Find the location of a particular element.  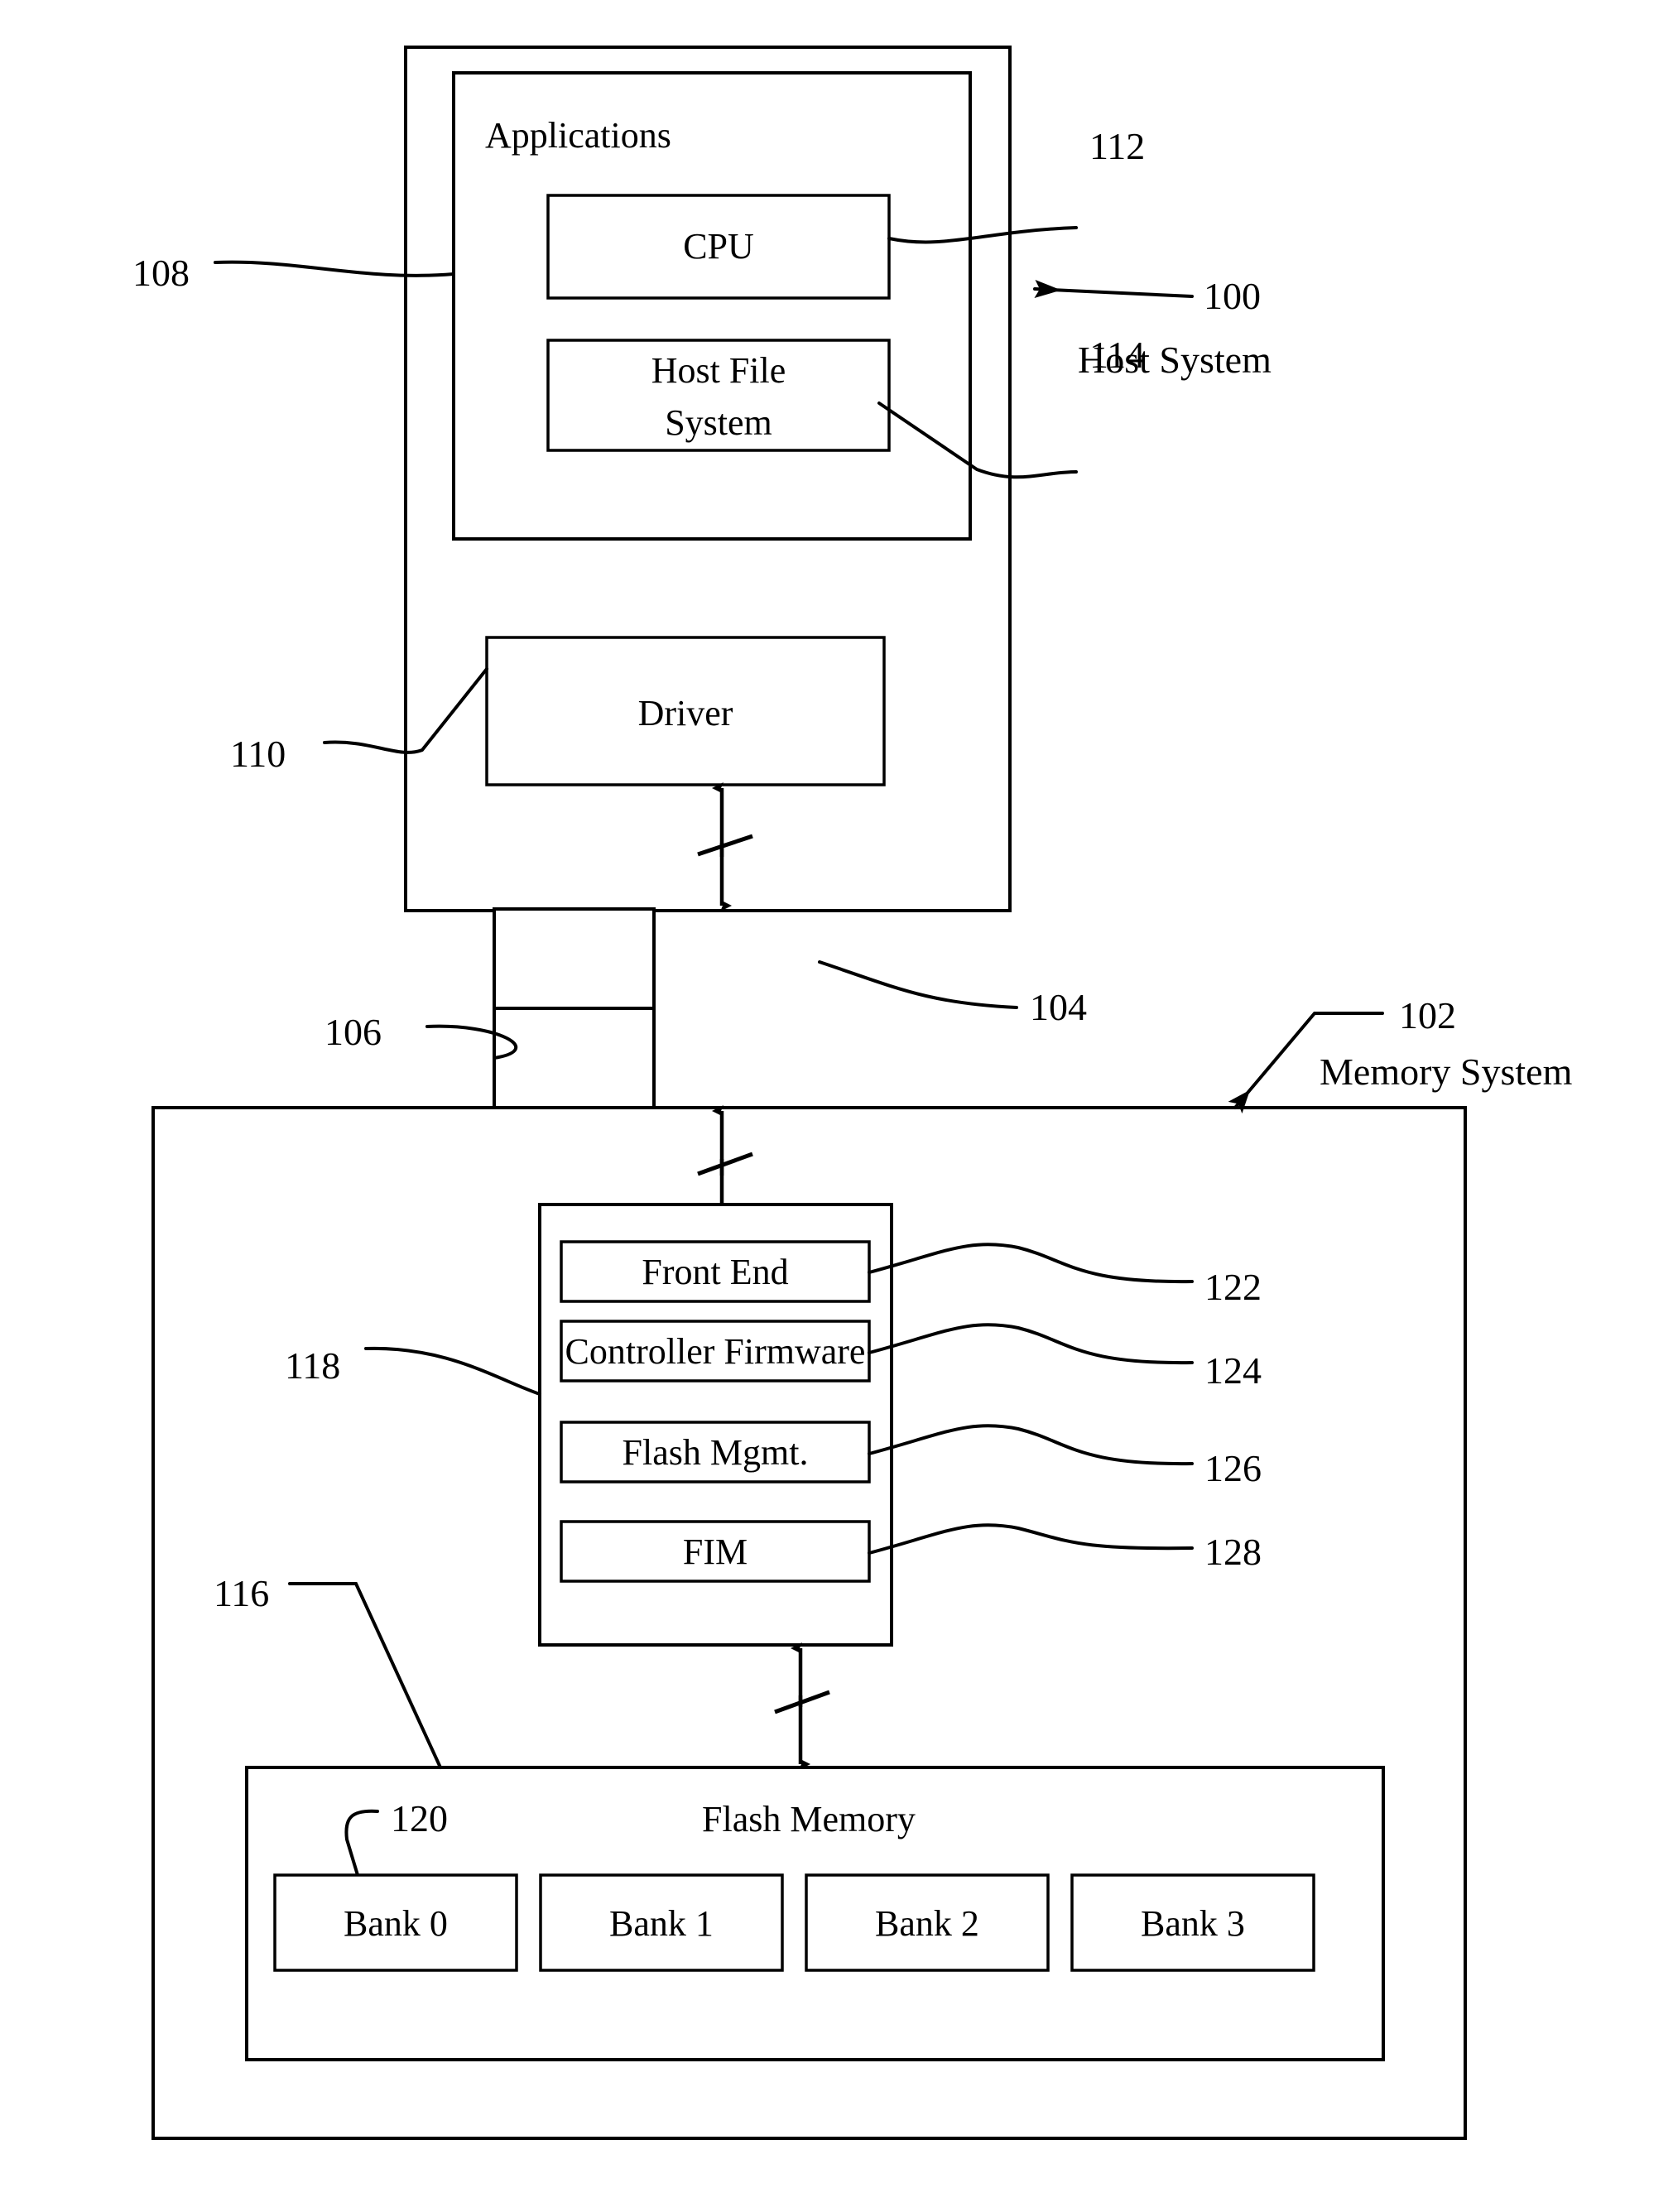

front-end-label: Front End is located at coordinates (715, 1272).